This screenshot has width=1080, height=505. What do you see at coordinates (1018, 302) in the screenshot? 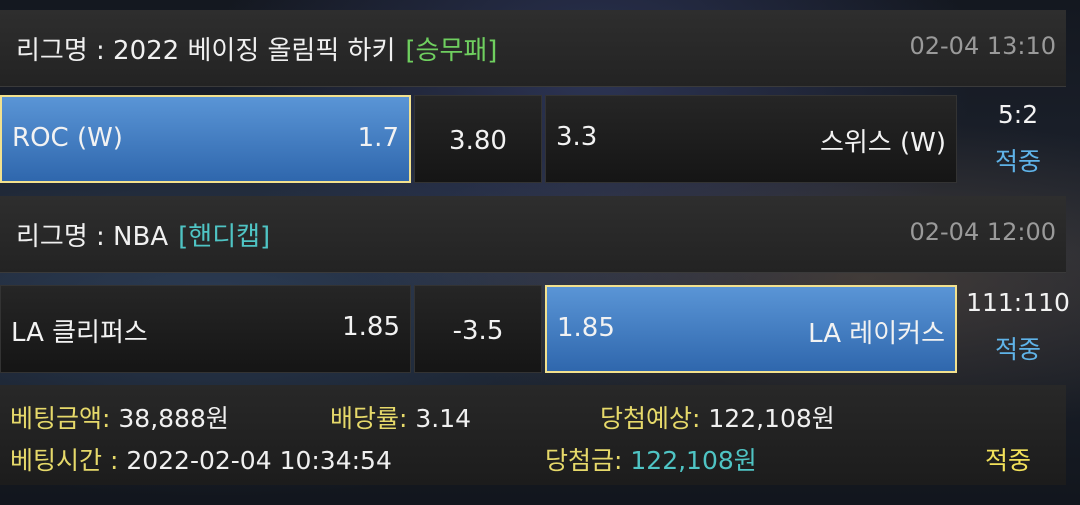
I see `match-score: 111:110` at bounding box center [1018, 302].